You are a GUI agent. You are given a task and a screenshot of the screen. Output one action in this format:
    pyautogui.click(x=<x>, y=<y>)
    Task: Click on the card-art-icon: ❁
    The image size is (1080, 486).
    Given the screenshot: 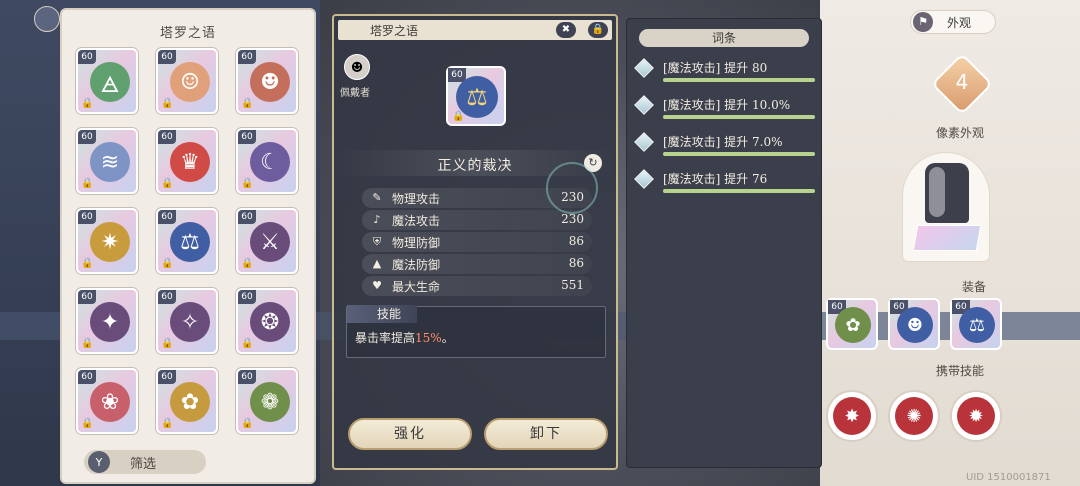 What is the action you would take?
    pyautogui.click(x=270, y=402)
    